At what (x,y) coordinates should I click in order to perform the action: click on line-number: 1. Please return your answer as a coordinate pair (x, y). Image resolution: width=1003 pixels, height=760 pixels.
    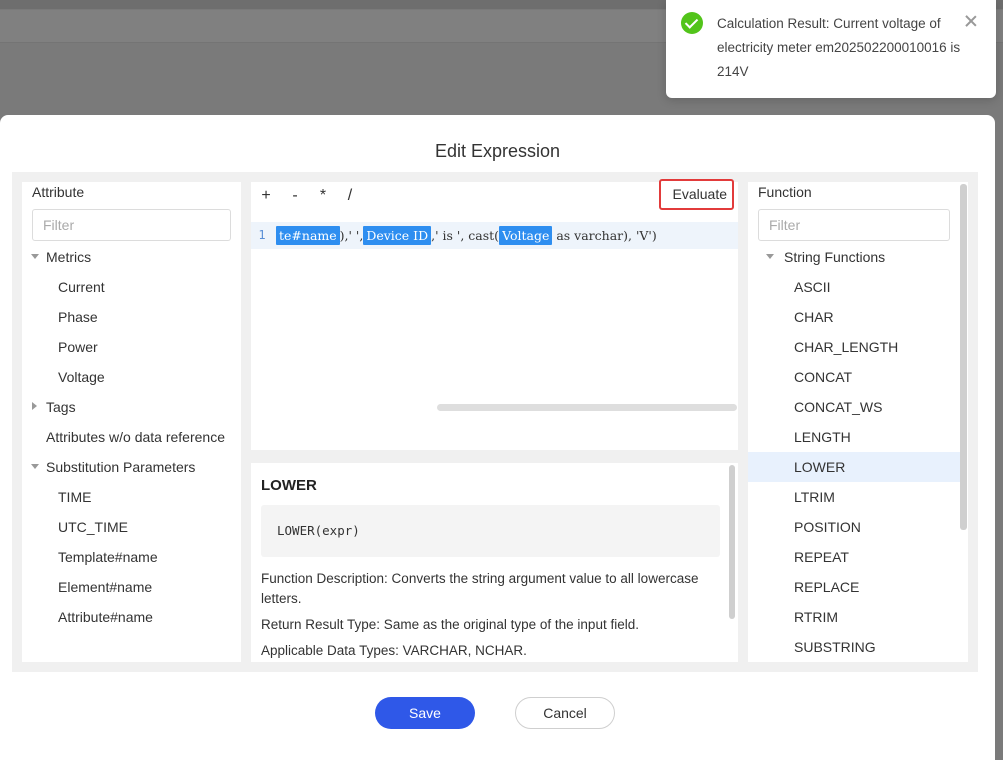
    Looking at the image, I should click on (262, 235).